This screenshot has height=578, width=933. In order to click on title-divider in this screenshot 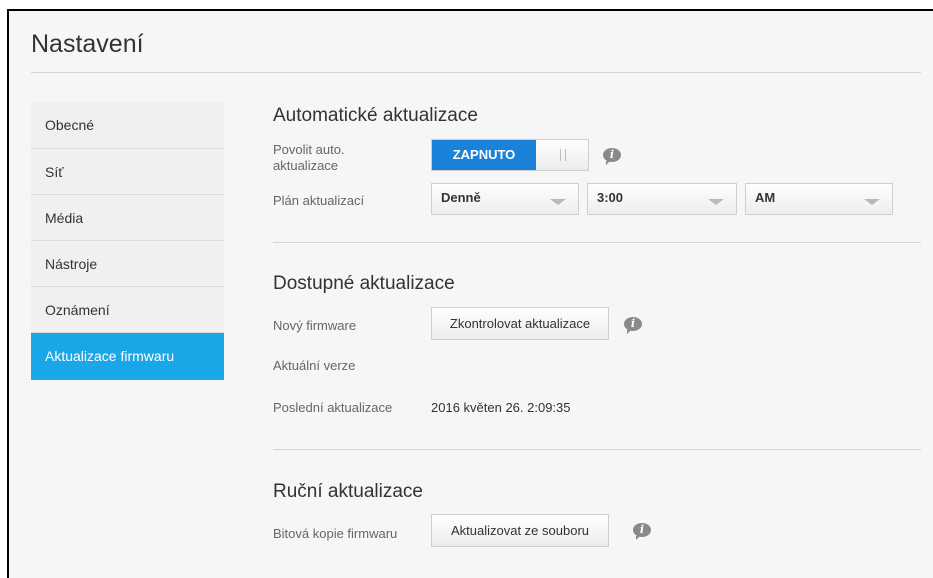, I will do `click(476, 72)`.